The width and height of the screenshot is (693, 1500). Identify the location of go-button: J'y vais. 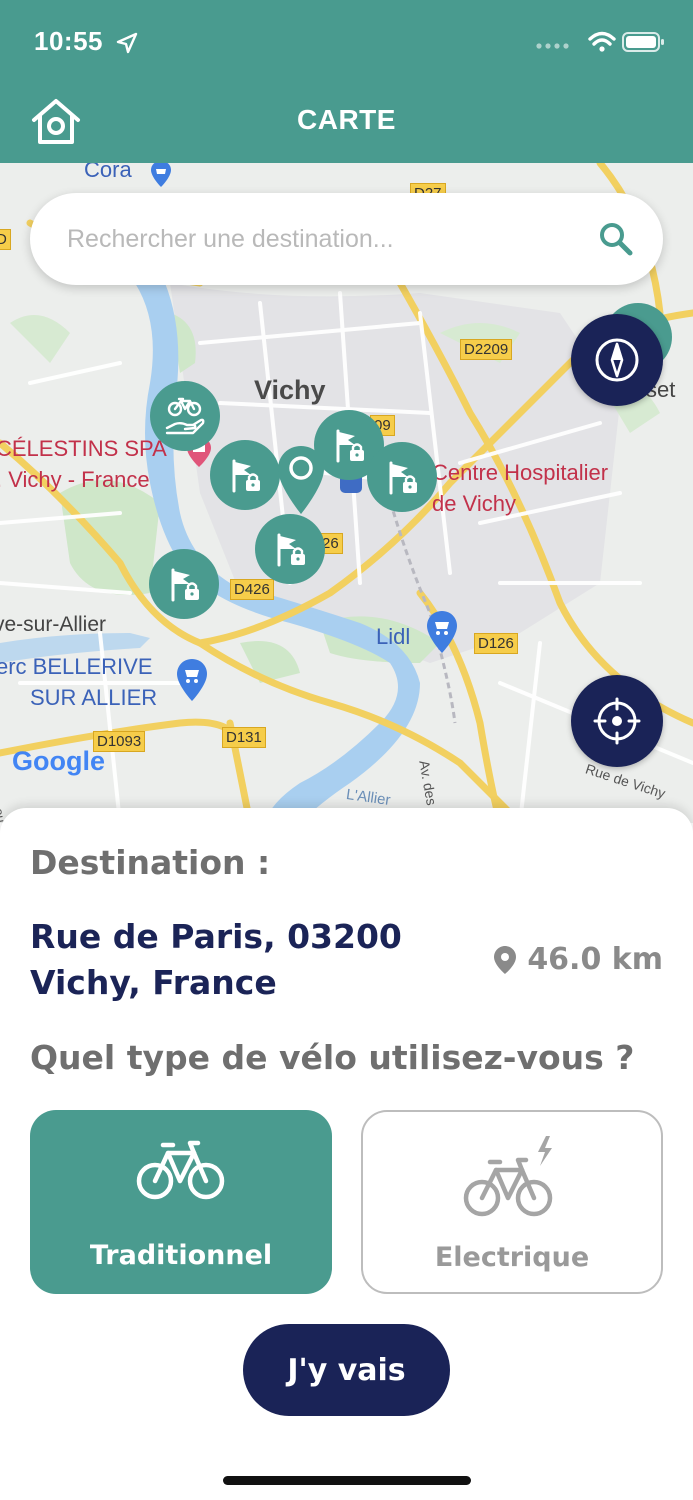
(346, 1370).